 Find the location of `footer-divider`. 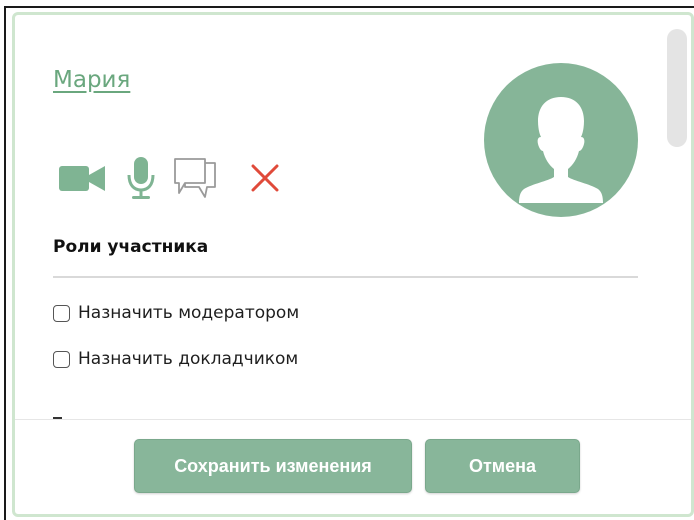

footer-divider is located at coordinates (353, 419).